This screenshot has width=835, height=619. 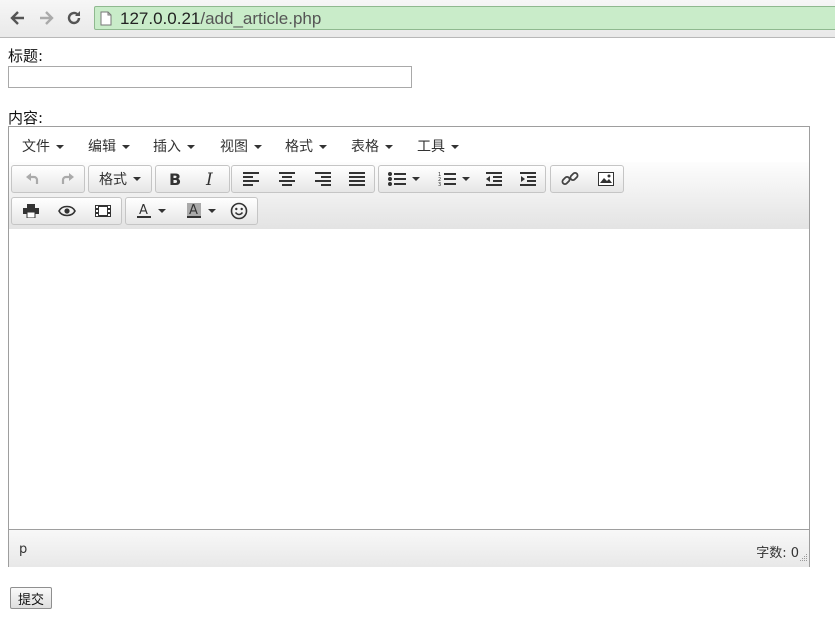 What do you see at coordinates (26, 56) in the screenshot?
I see `title-label: 标题:` at bounding box center [26, 56].